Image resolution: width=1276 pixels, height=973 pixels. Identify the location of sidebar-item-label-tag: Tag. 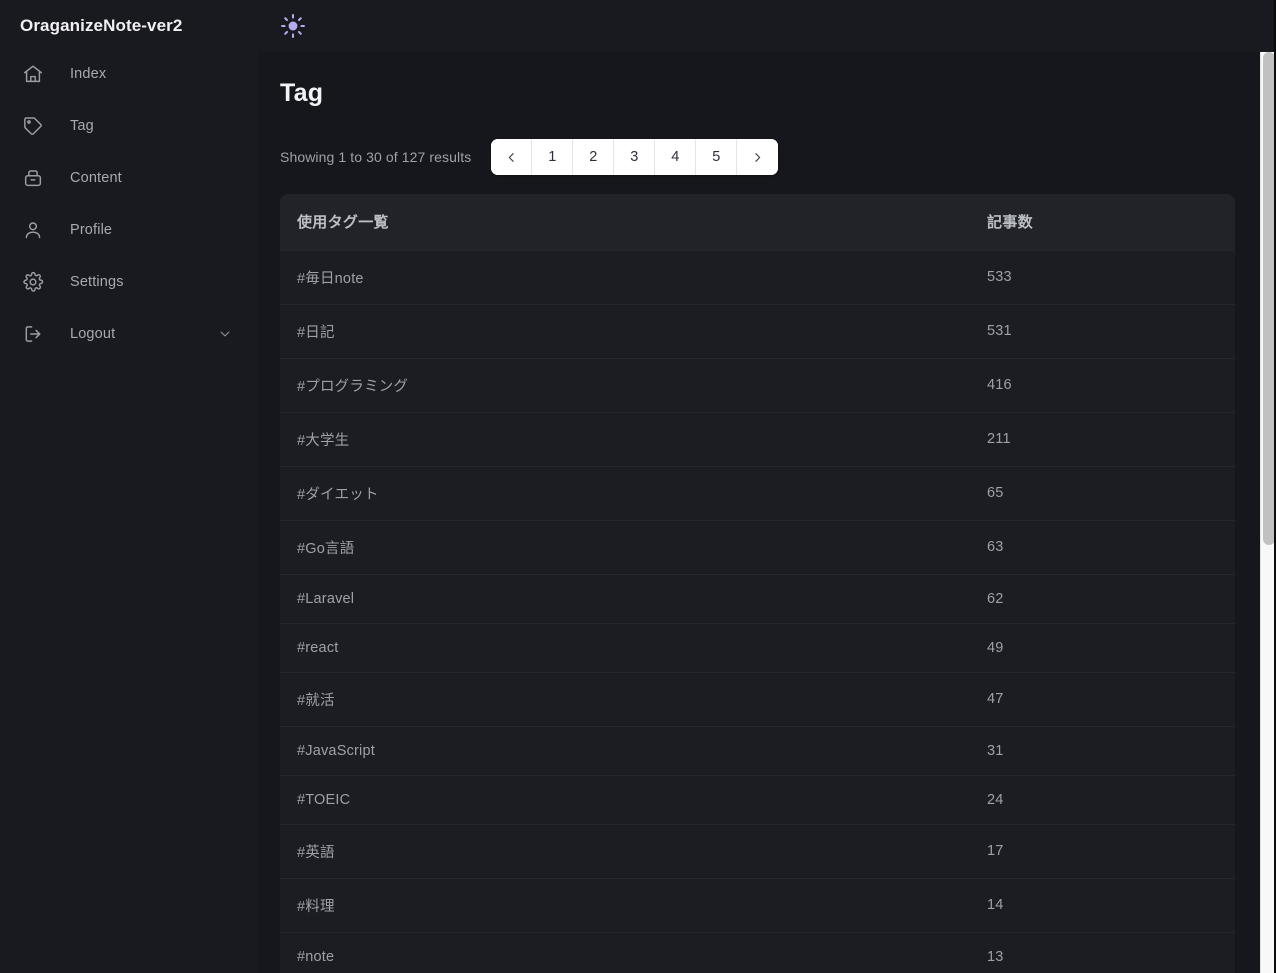
(82, 126).